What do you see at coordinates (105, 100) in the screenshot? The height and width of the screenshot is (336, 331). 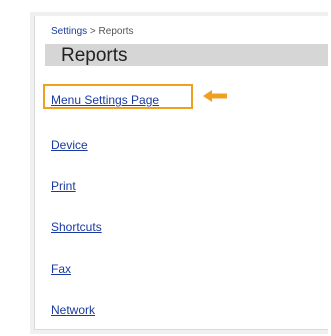 I see `menu-item-menu-settings-page: Menu Settings Page` at bounding box center [105, 100].